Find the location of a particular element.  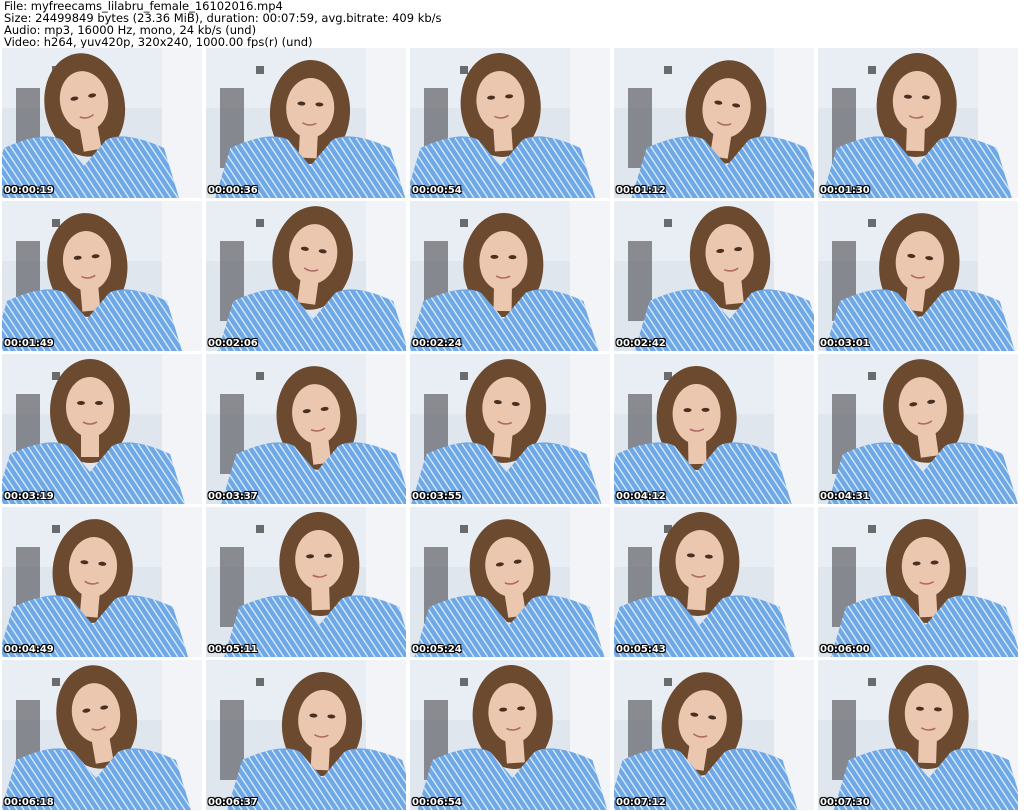

thumbnail-timestamp: 00:03:55 is located at coordinates (437, 496).